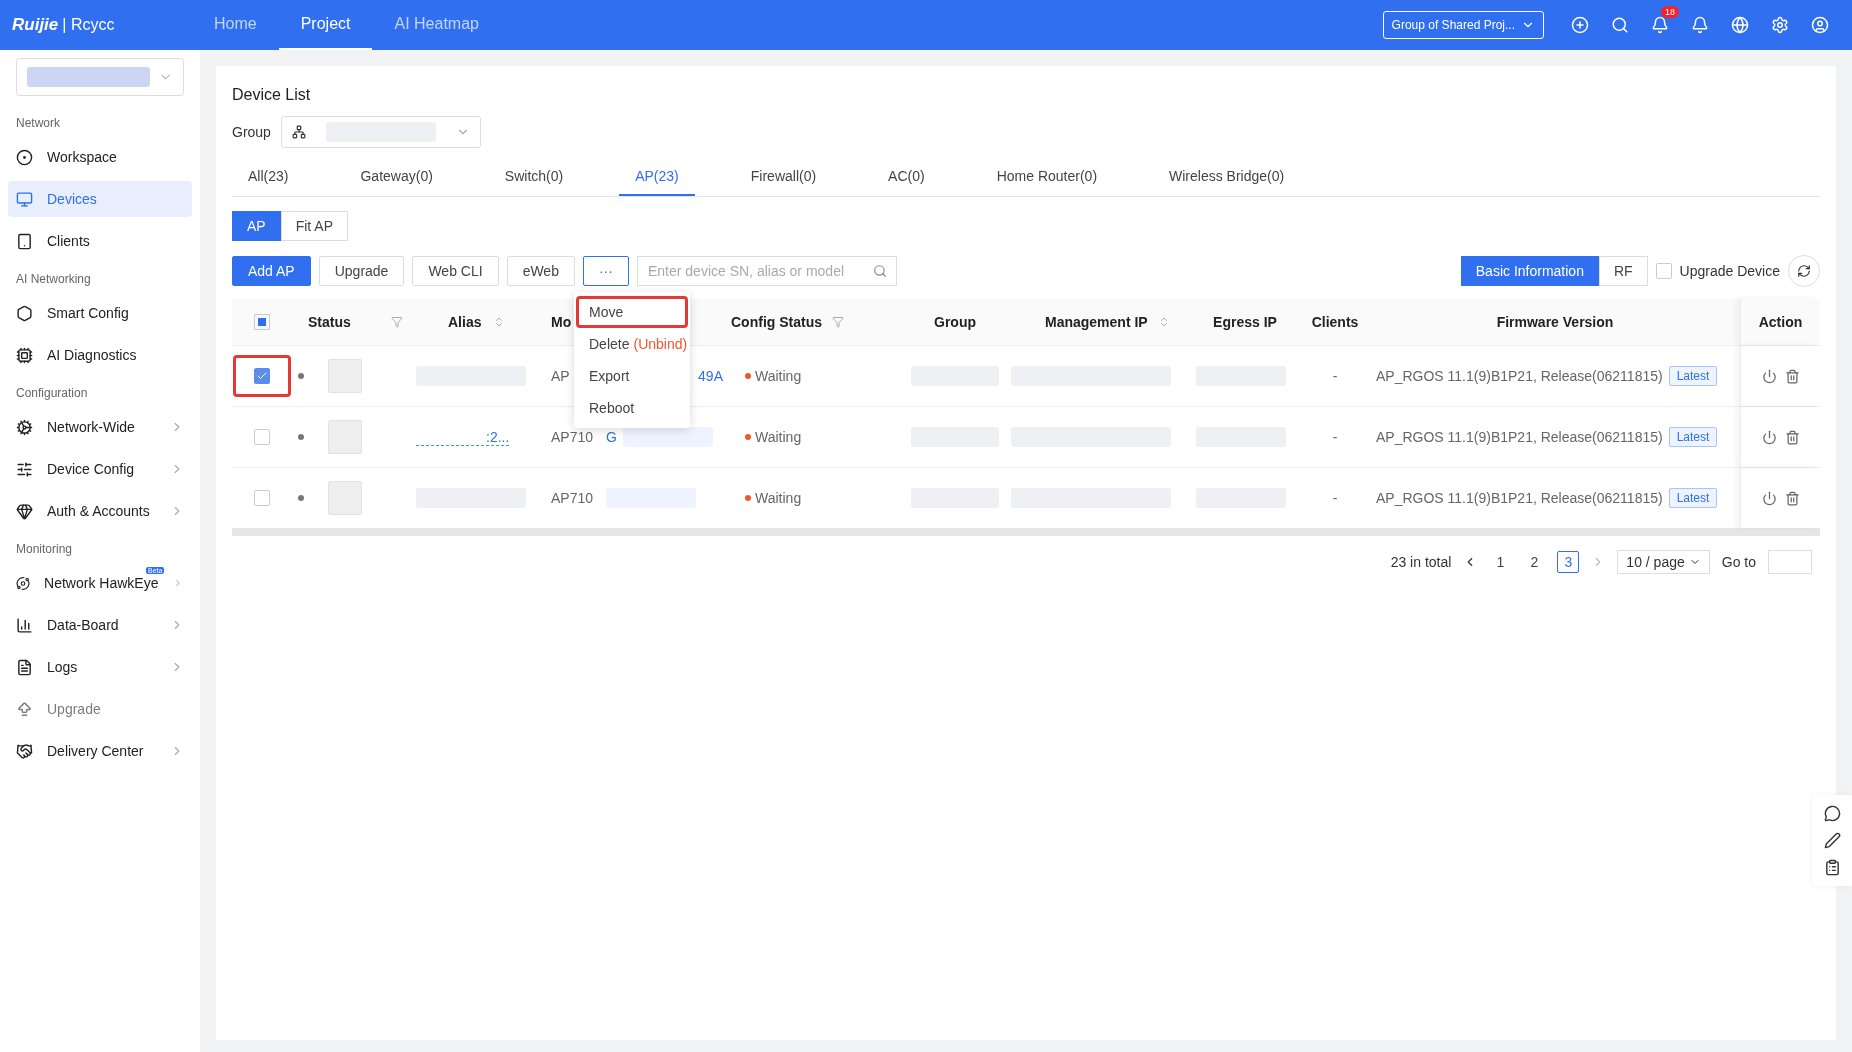 This screenshot has height=1052, width=1852. What do you see at coordinates (53, 279) in the screenshot?
I see `section-title: AI Networking` at bounding box center [53, 279].